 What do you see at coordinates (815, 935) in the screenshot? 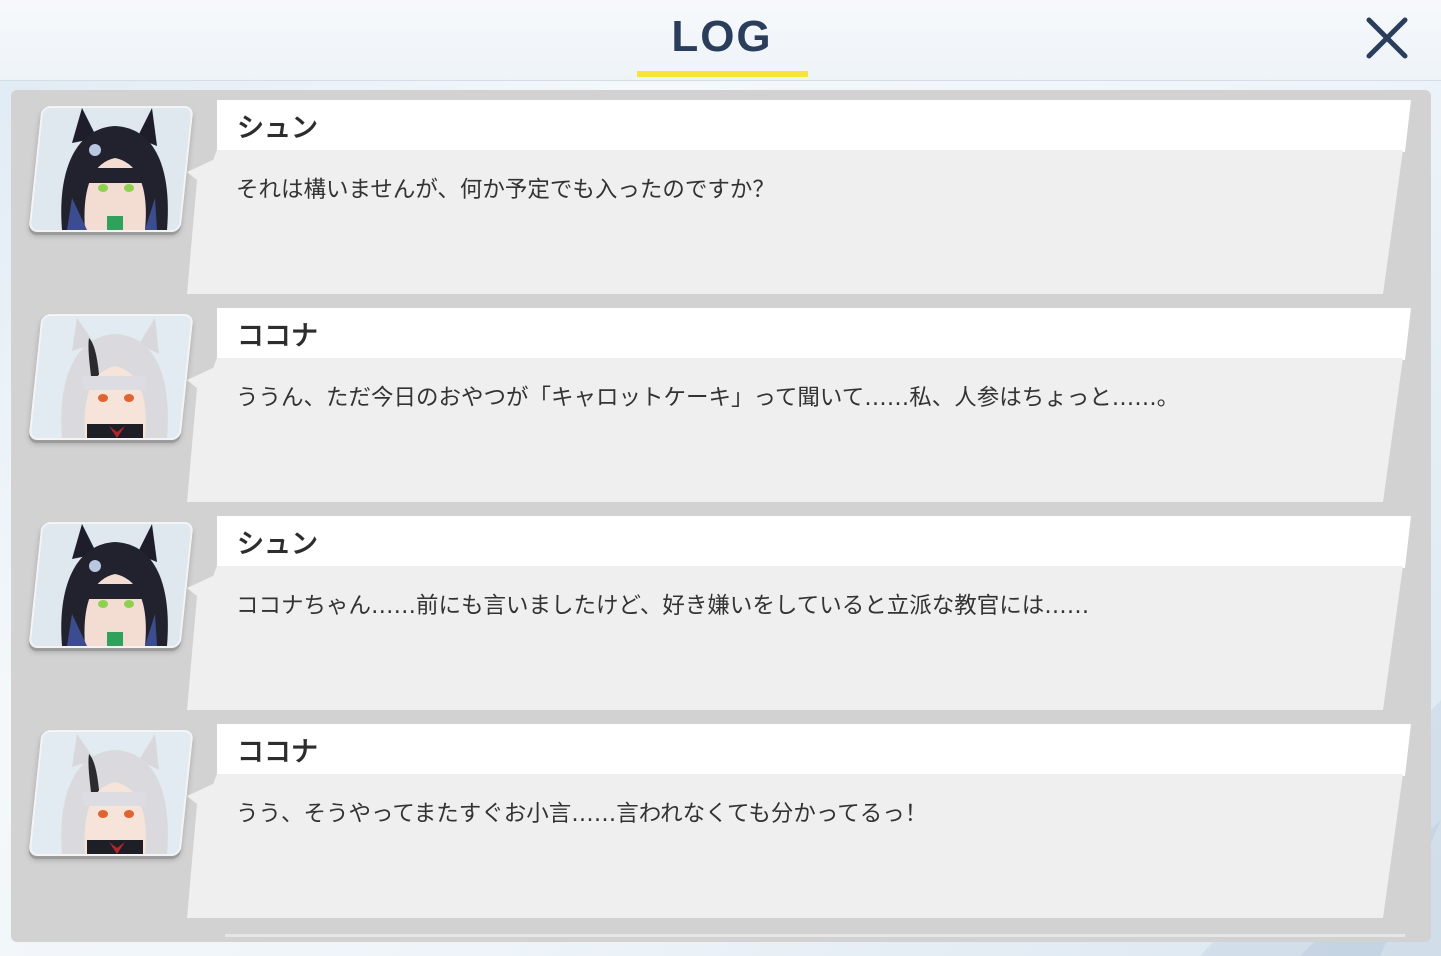
I see `scroll-end-line` at bounding box center [815, 935].